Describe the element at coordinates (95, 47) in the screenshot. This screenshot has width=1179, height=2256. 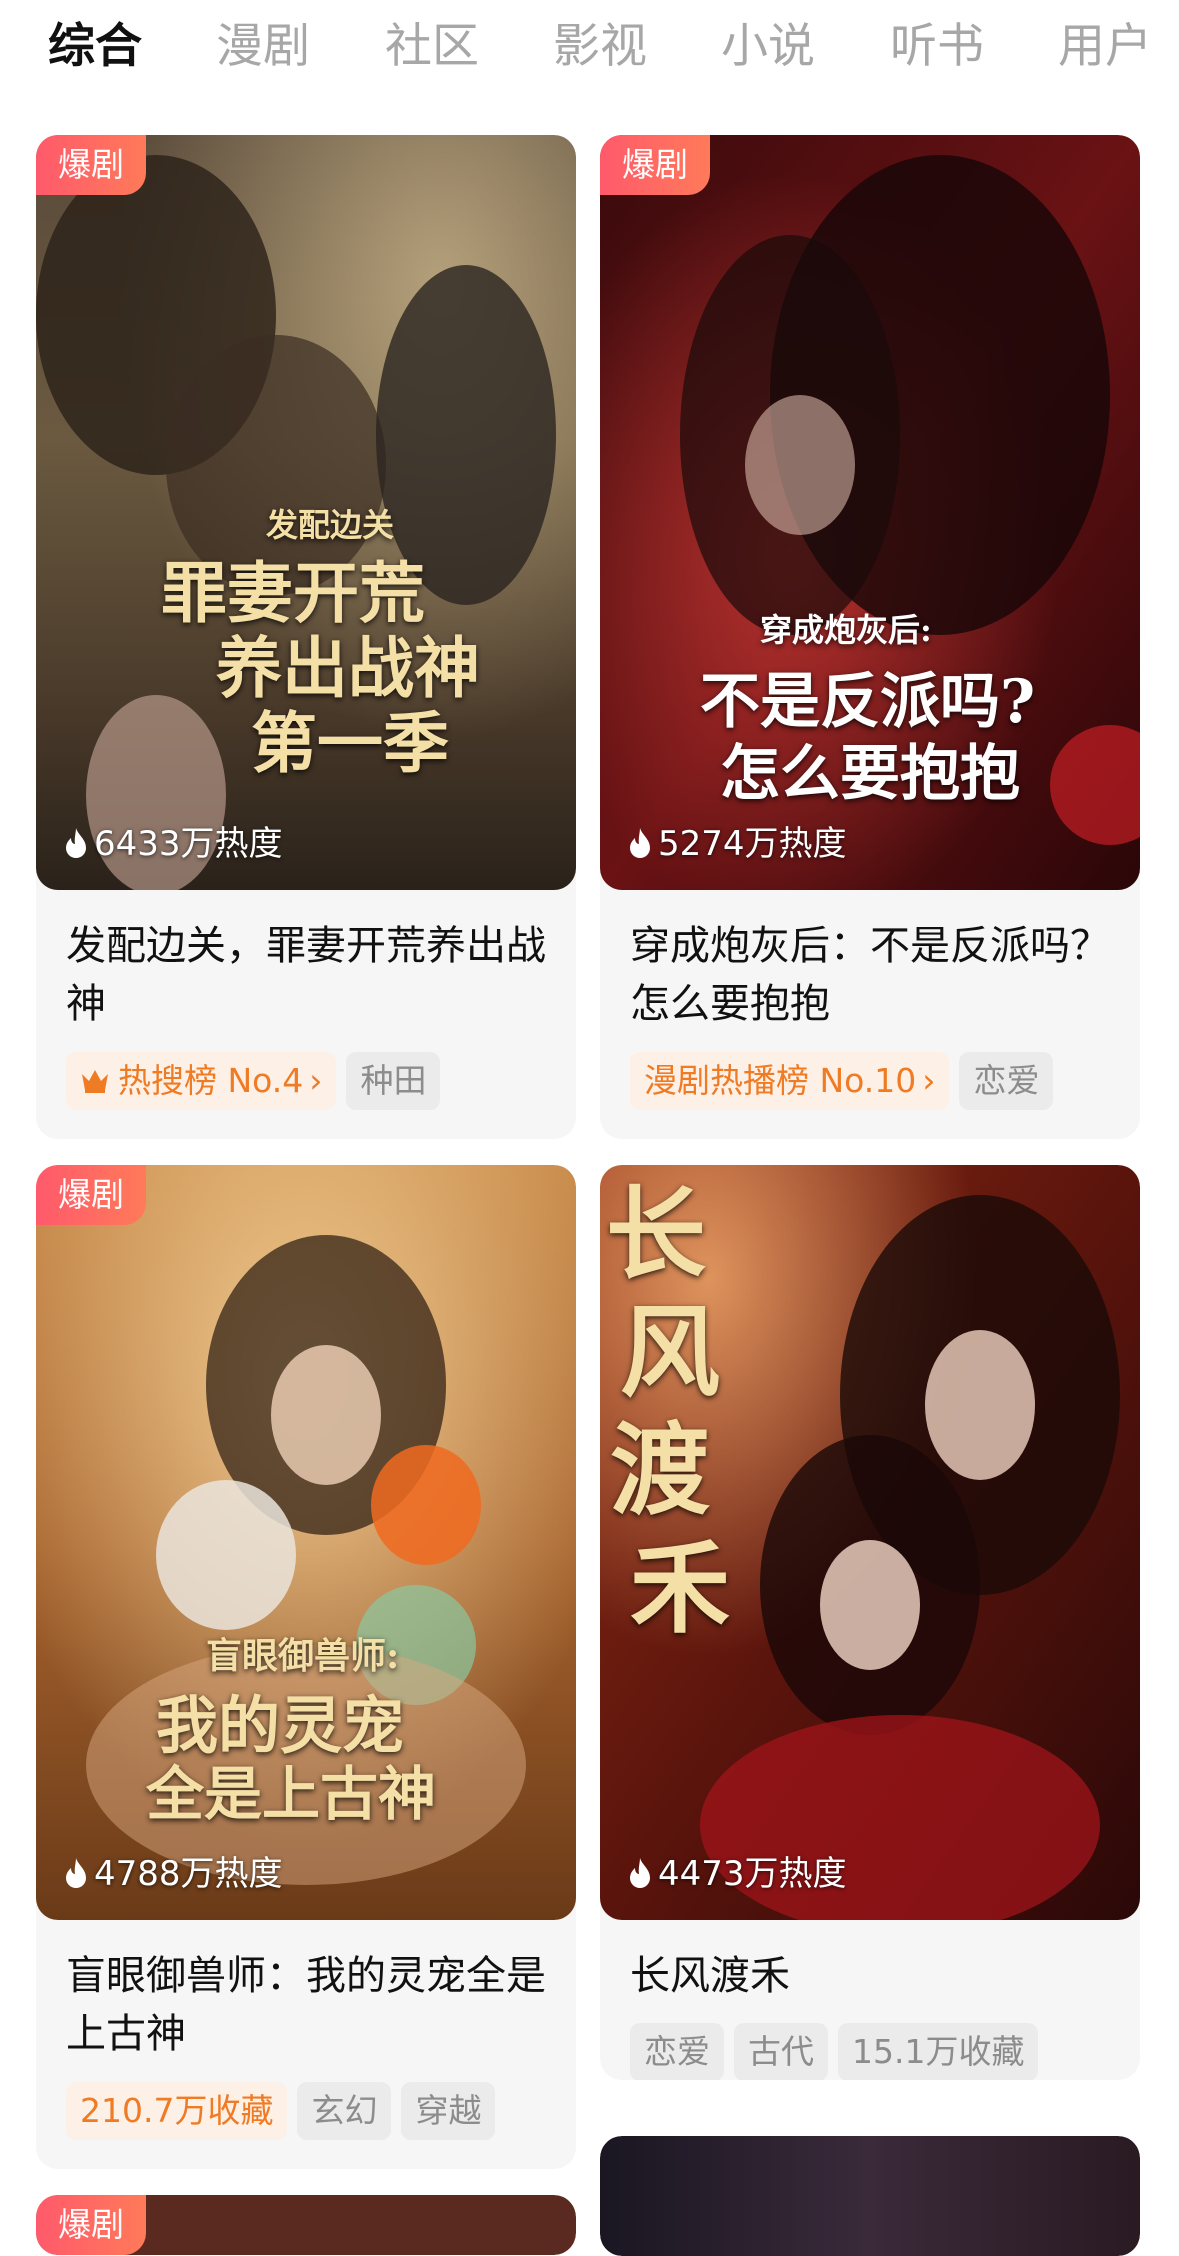
I see `tab-comprehensive: 综合` at that location.